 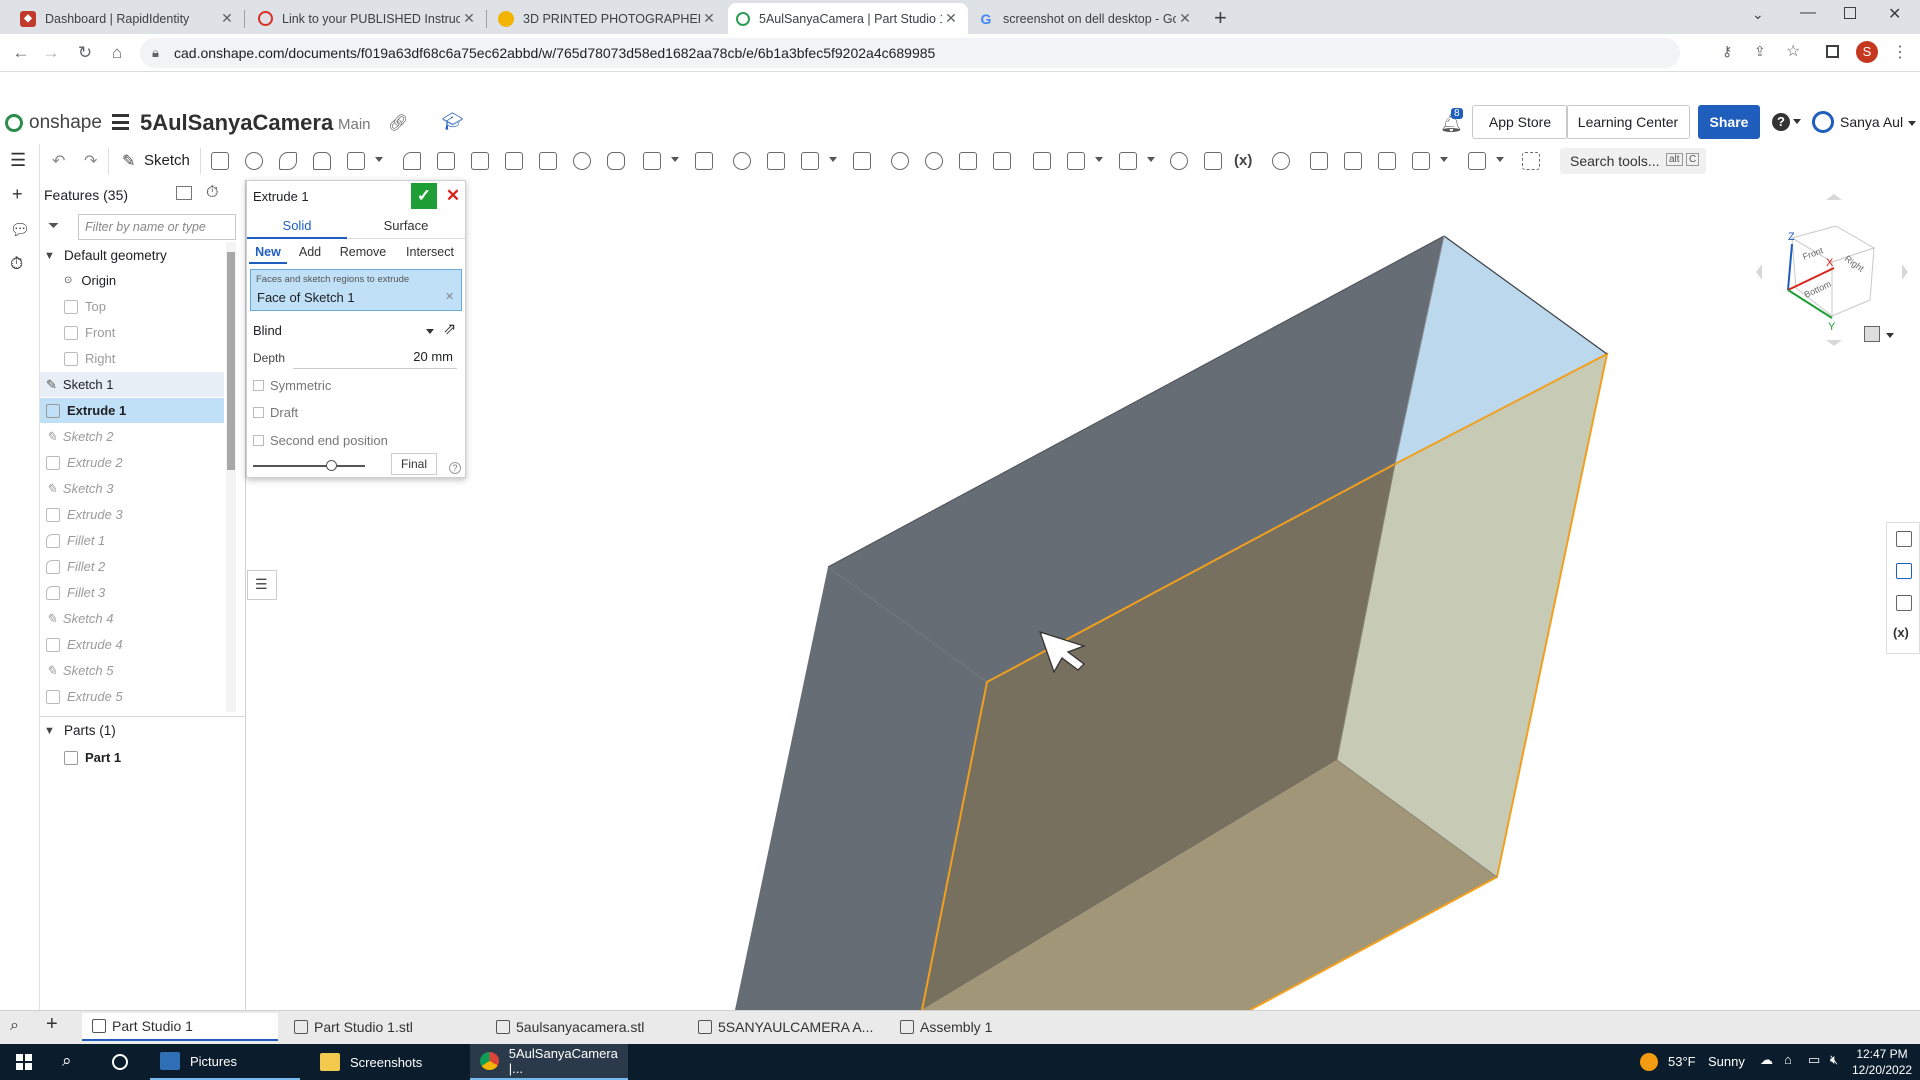 What do you see at coordinates (1903, 588) in the screenshot?
I see `right-panel-toolbar: (x)` at bounding box center [1903, 588].